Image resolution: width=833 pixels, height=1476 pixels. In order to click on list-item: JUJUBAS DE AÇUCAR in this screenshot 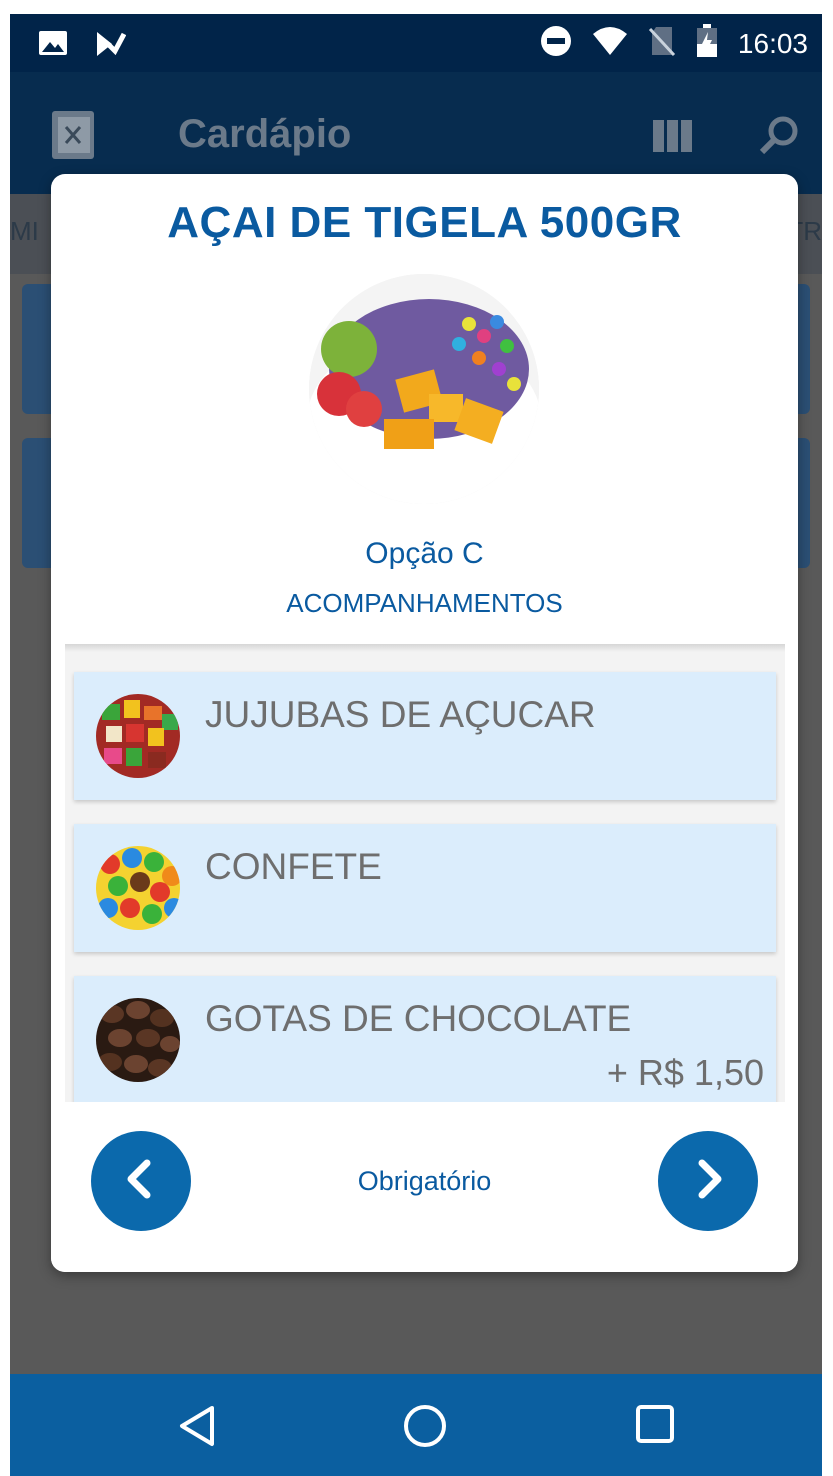, I will do `click(425, 736)`.